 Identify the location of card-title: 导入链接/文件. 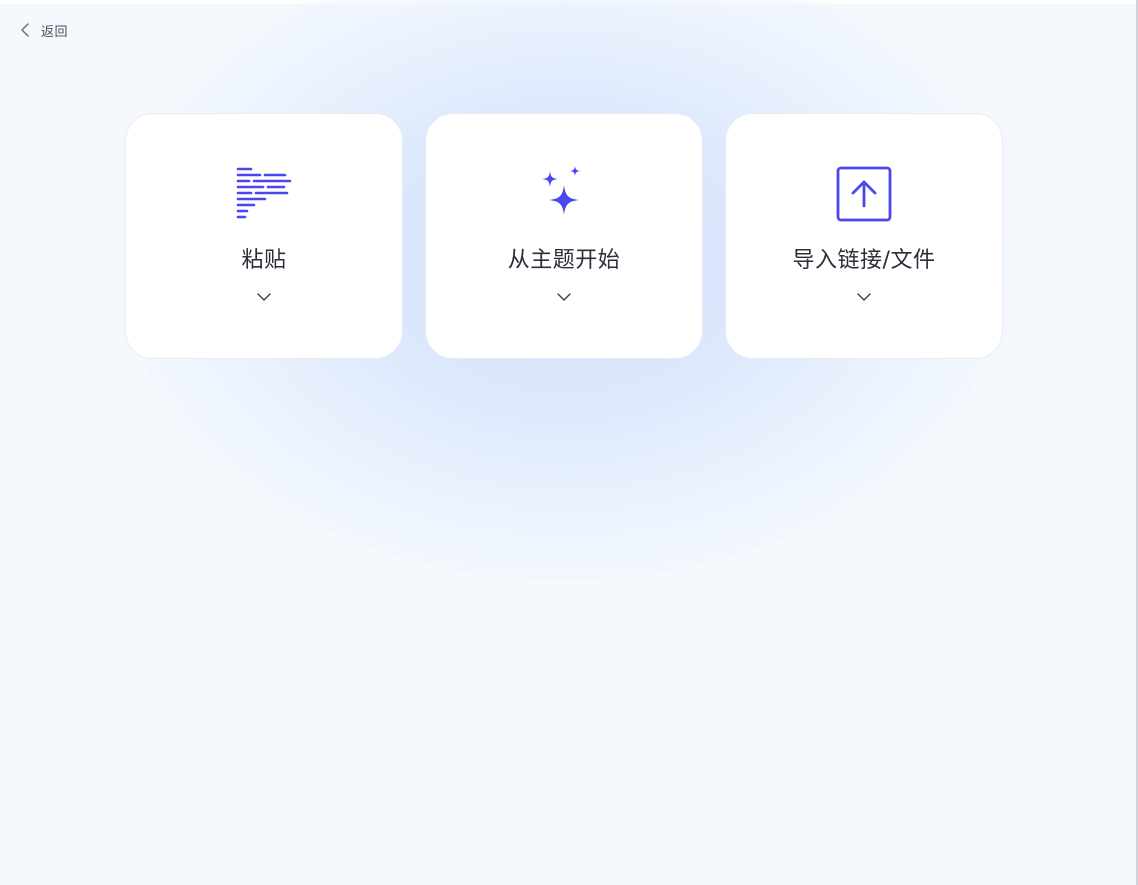
(864, 260).